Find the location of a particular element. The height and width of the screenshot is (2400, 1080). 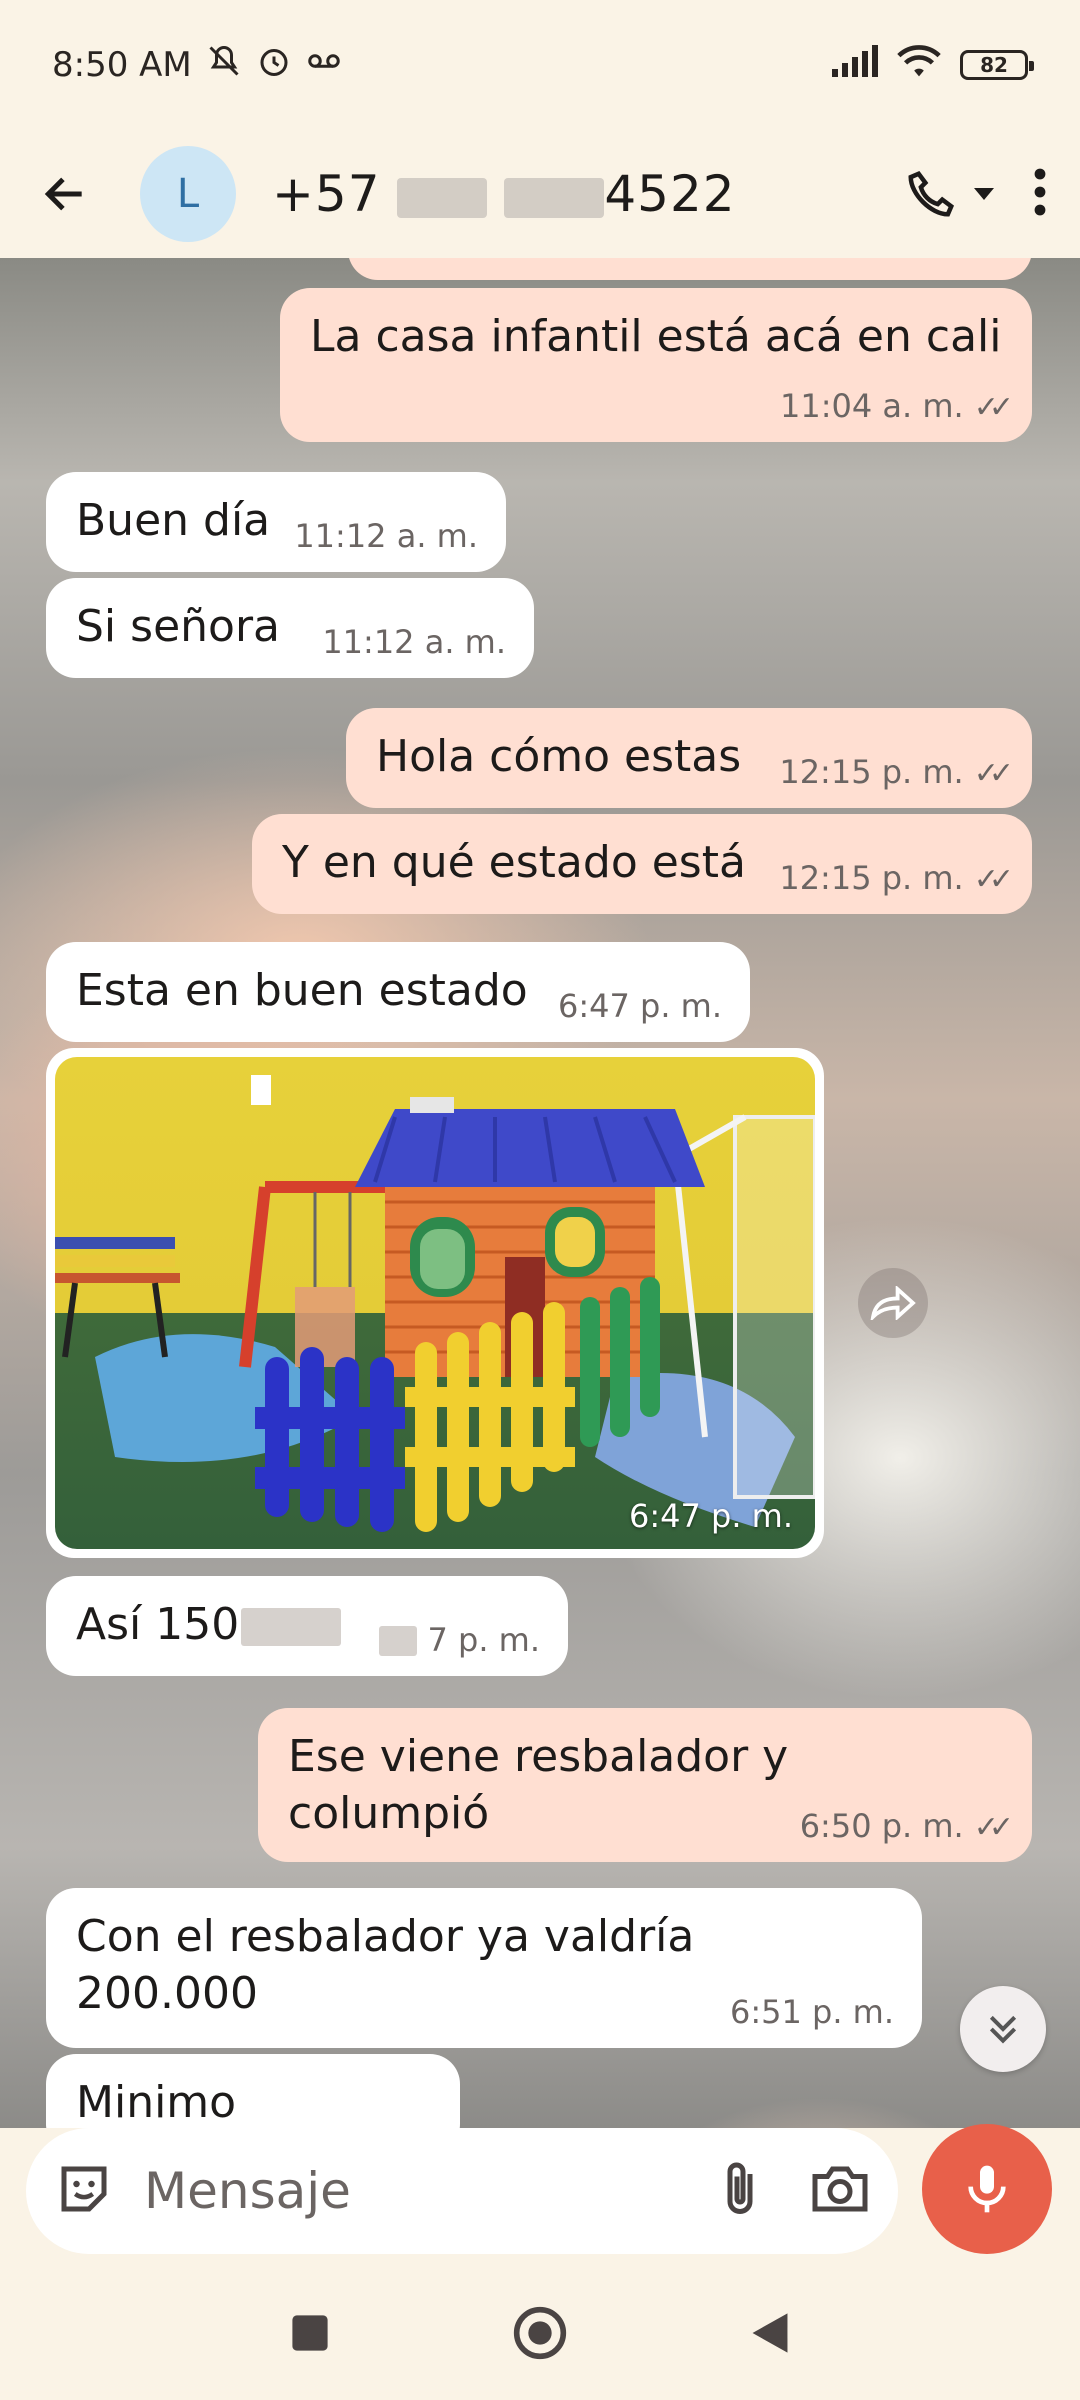

voice-record-button is located at coordinates (987, 2189).